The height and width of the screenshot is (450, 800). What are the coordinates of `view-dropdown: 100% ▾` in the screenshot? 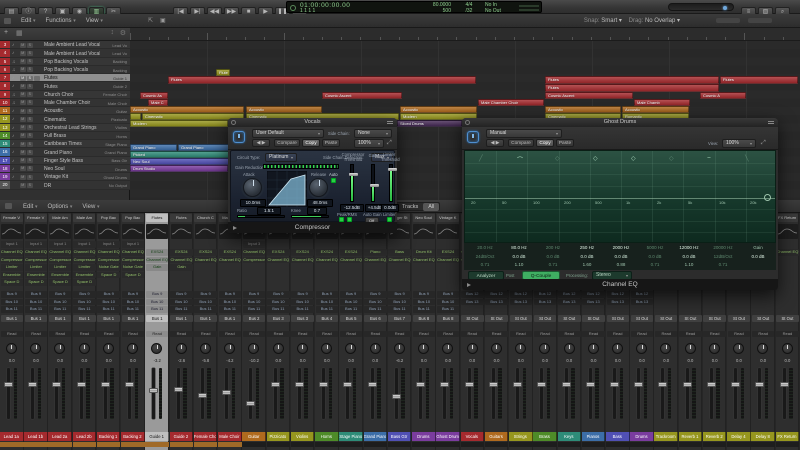 It's located at (739, 143).